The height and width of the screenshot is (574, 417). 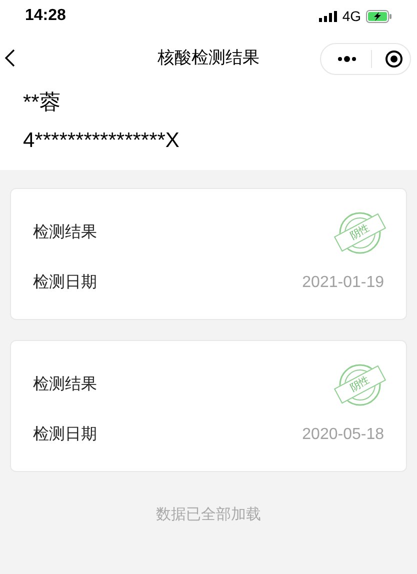 I want to click on network-label: 4G, so click(x=351, y=16).